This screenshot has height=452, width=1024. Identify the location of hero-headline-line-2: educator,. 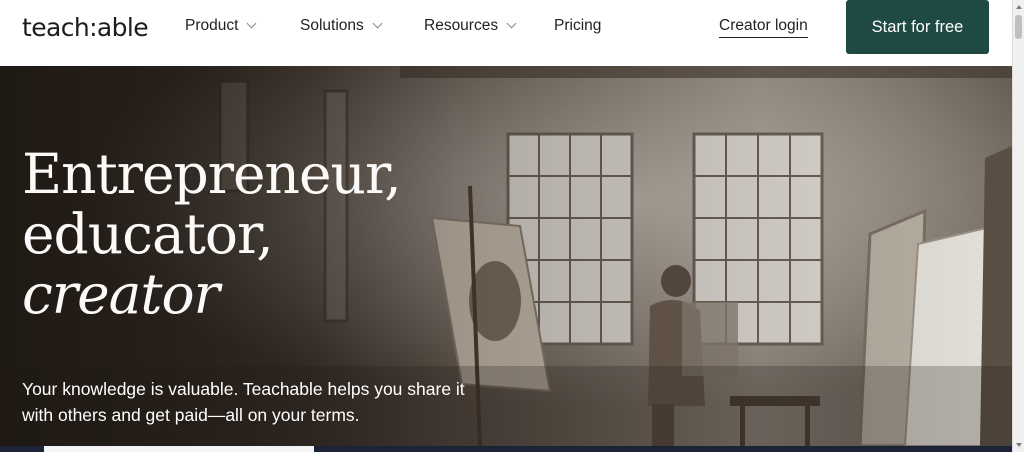
(148, 234).